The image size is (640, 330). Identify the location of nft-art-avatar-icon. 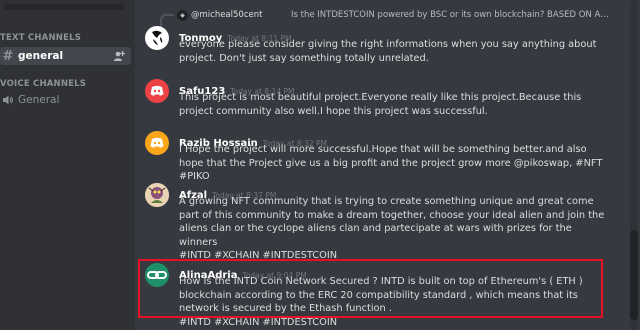
(157, 195).